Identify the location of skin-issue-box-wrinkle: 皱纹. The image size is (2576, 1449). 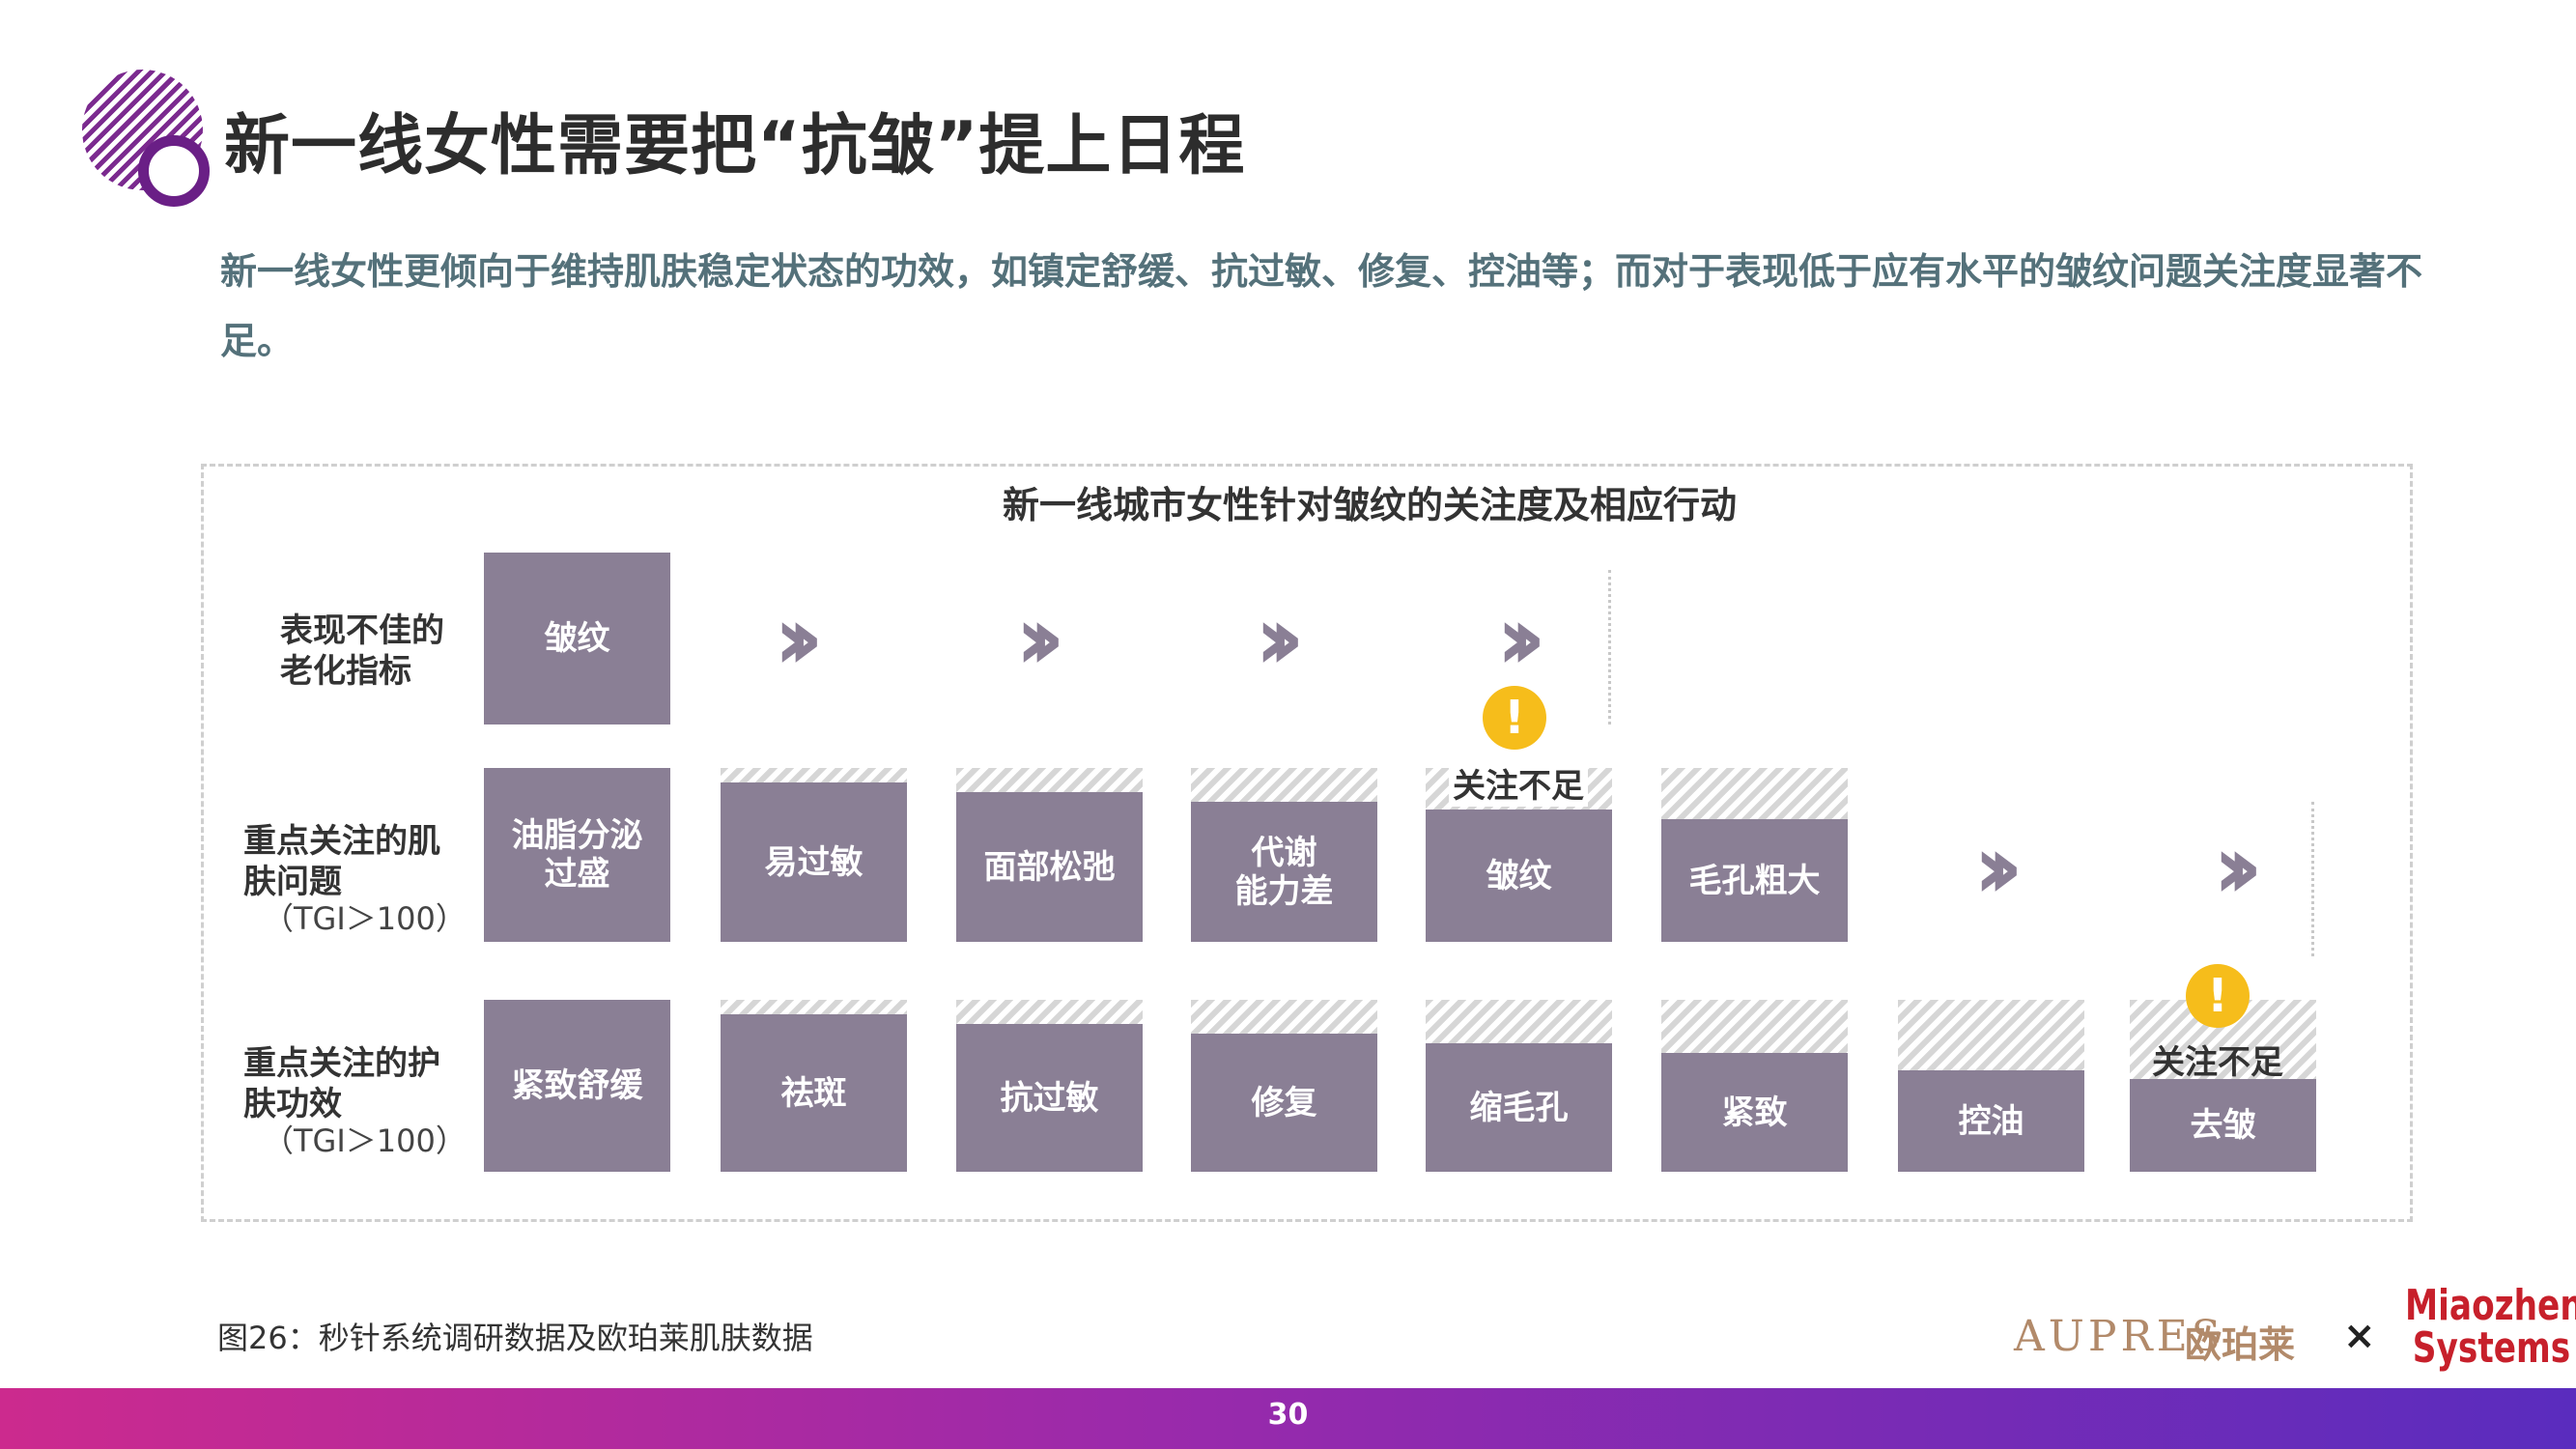
(1519, 876).